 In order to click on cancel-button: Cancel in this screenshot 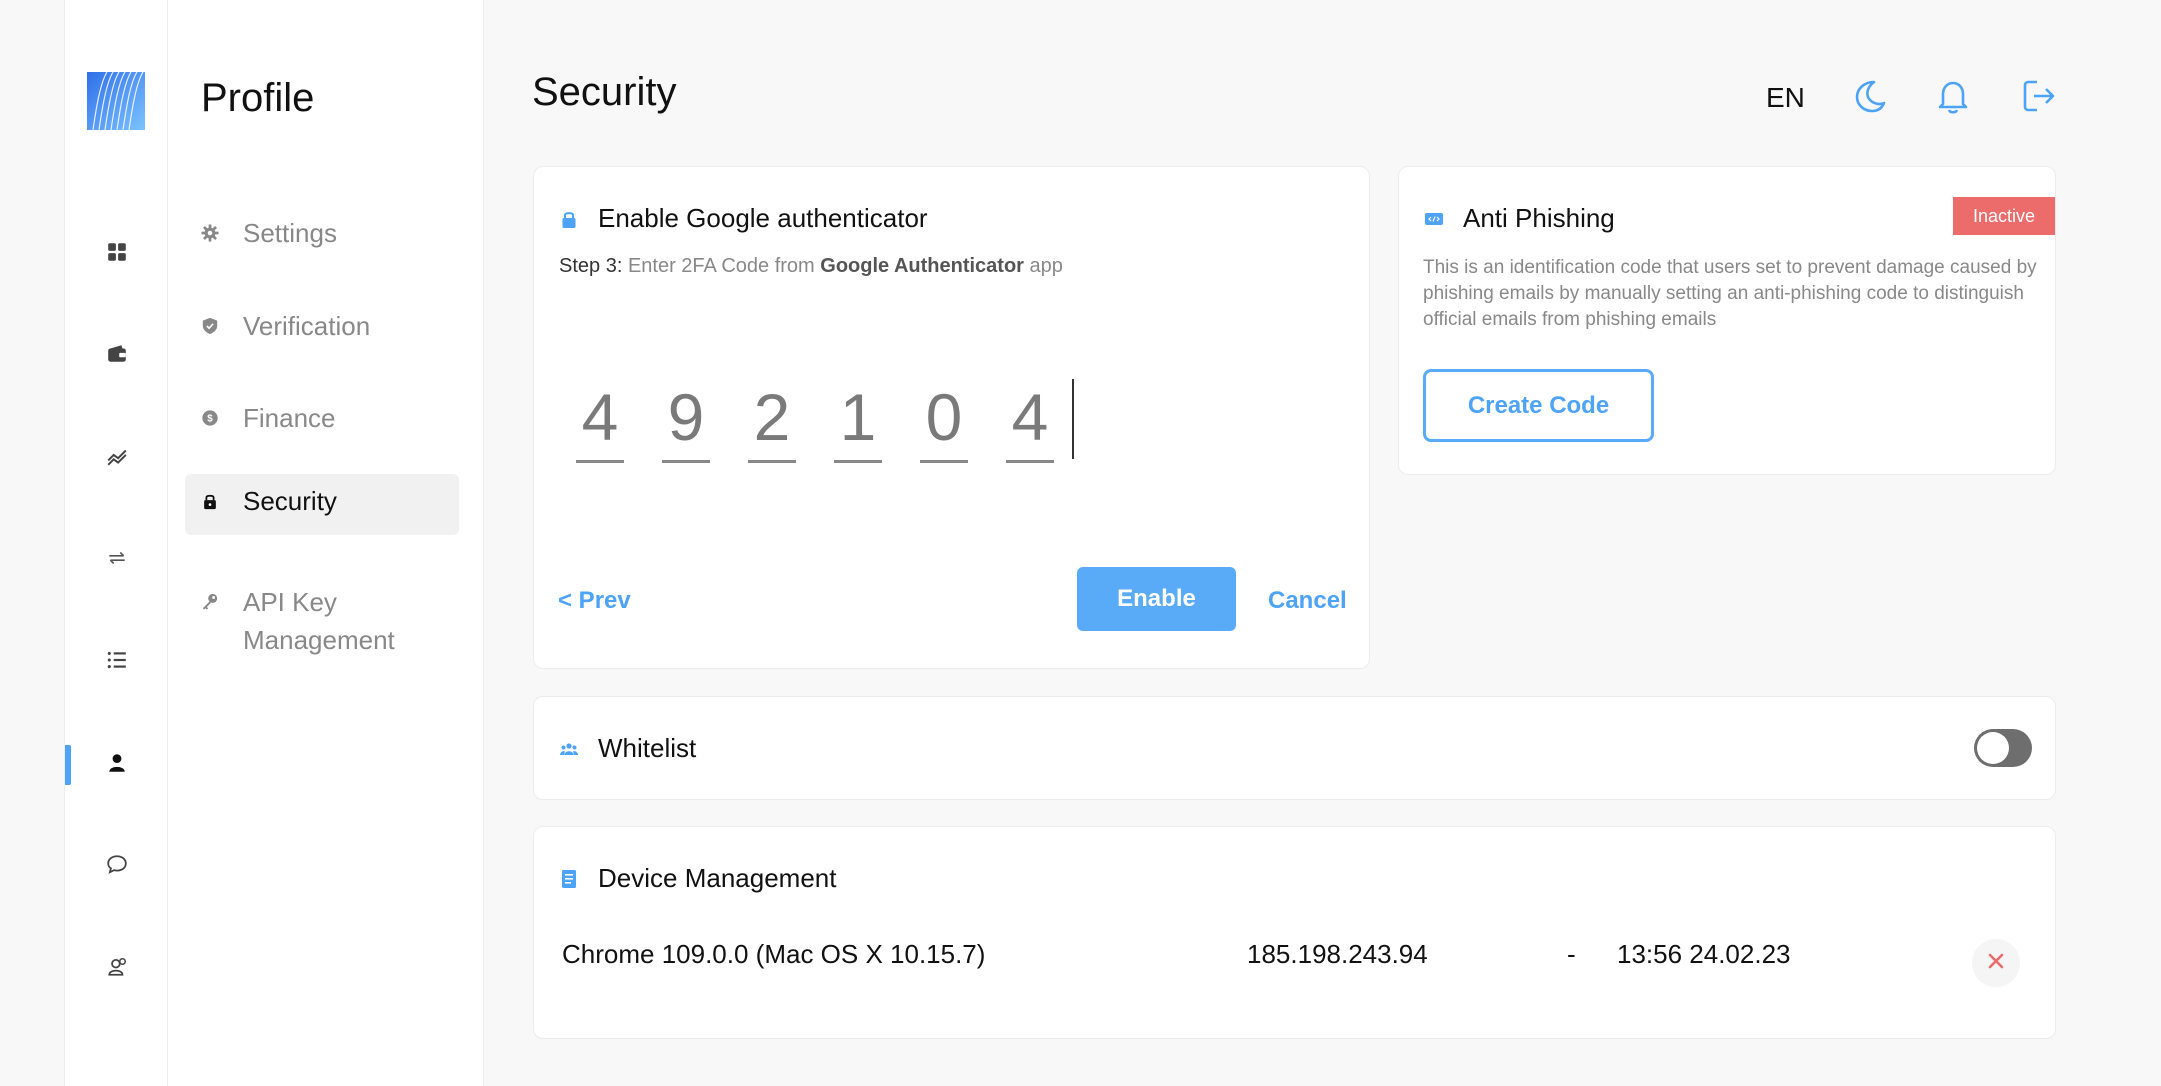, I will do `click(1307, 601)`.